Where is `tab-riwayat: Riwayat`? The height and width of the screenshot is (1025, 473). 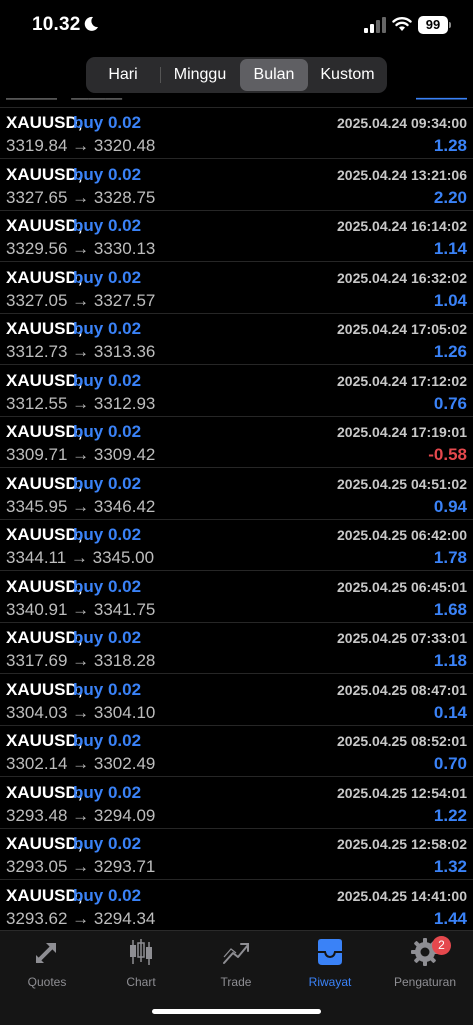 tab-riwayat: Riwayat is located at coordinates (330, 965).